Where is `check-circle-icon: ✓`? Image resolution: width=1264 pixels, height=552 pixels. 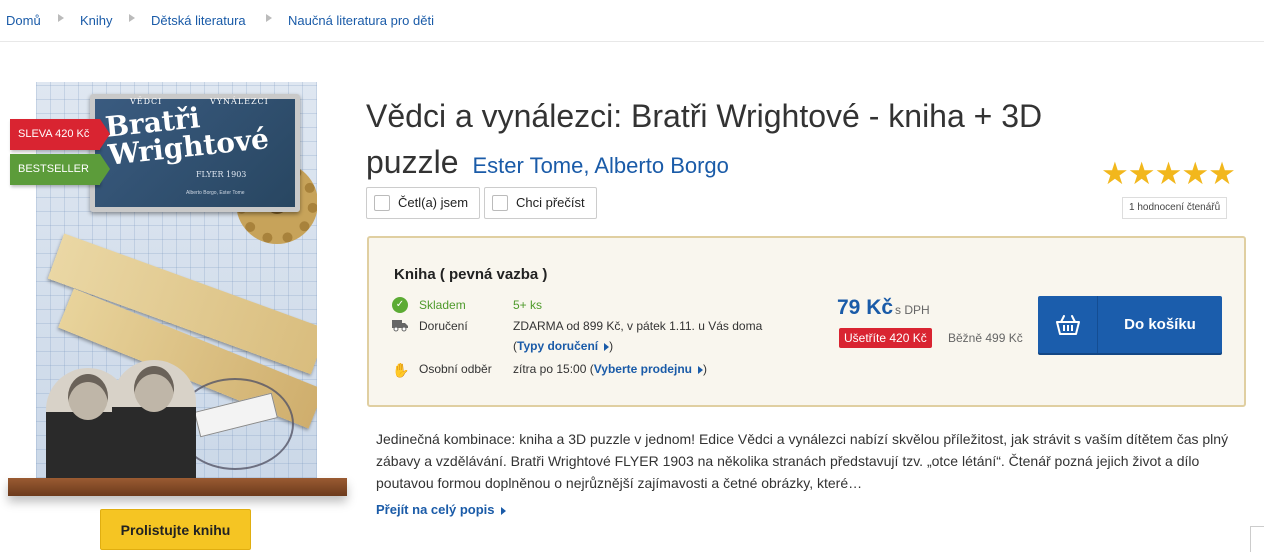
check-circle-icon: ✓ is located at coordinates (400, 305).